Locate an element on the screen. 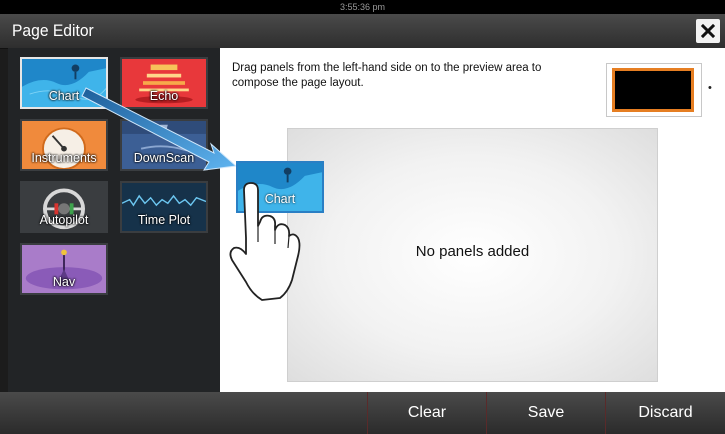  dropdown-caret-icon: • is located at coordinates (710, 88).